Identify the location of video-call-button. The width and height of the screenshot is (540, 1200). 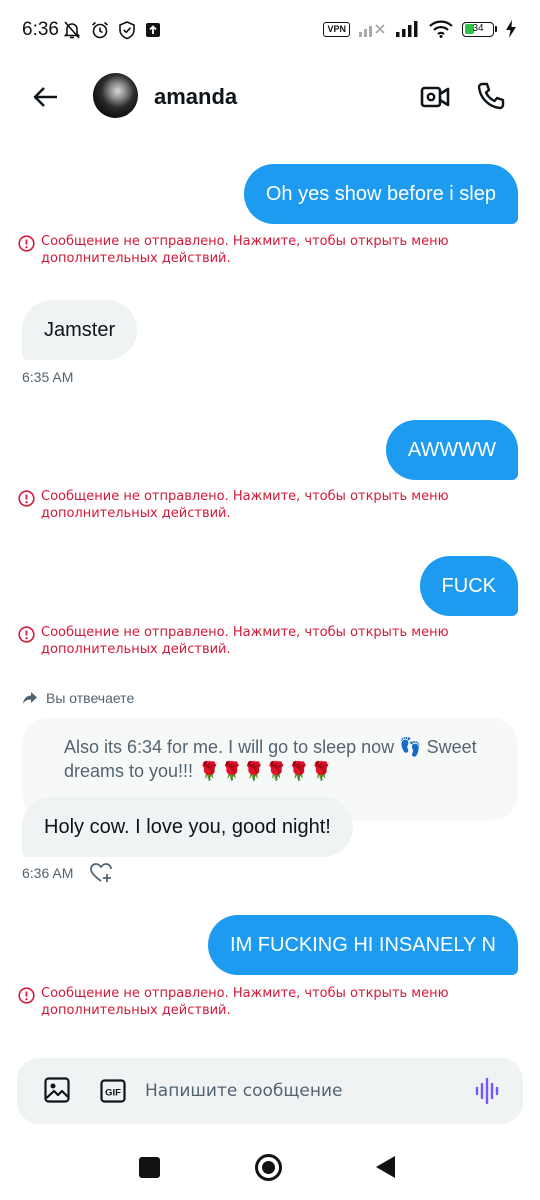
(435, 97).